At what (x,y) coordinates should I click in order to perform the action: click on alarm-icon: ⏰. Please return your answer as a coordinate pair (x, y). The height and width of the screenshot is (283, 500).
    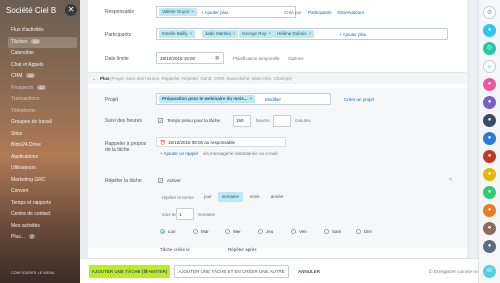
    Looking at the image, I should click on (163, 142).